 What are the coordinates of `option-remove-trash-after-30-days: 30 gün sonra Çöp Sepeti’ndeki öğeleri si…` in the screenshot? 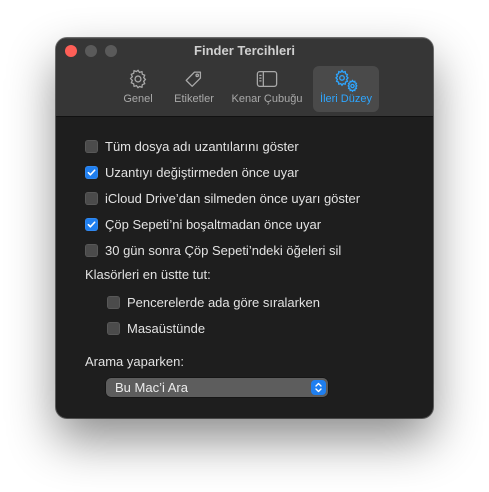 It's located at (213, 250).